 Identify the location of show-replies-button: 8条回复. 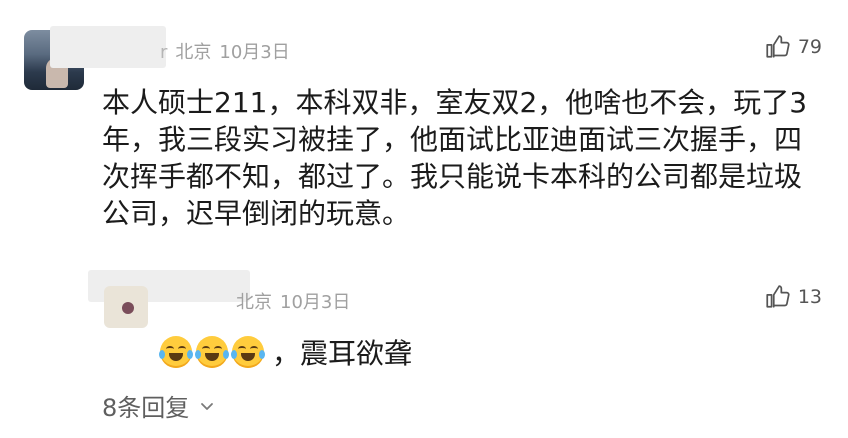
(158, 405).